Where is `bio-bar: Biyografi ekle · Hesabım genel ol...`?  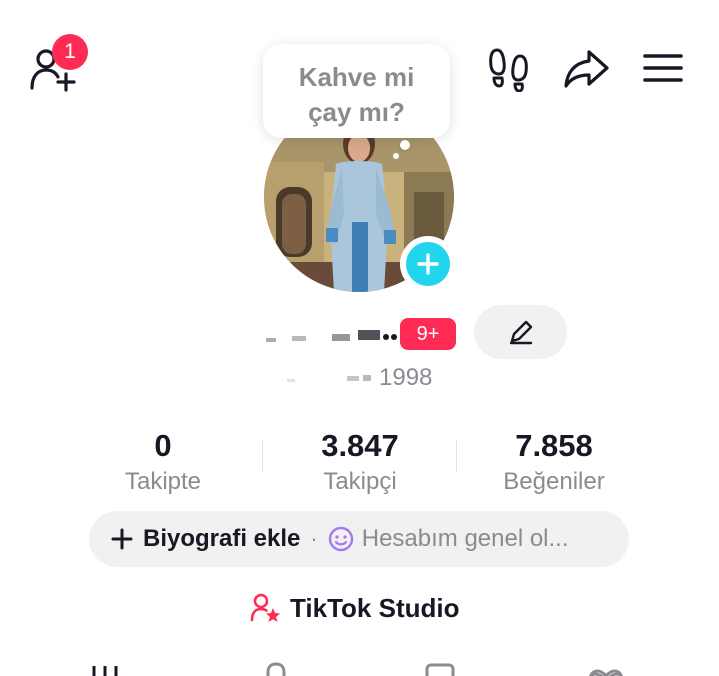
bio-bar: Biyografi ekle · Hesabım genel ol... is located at coordinates (359, 539).